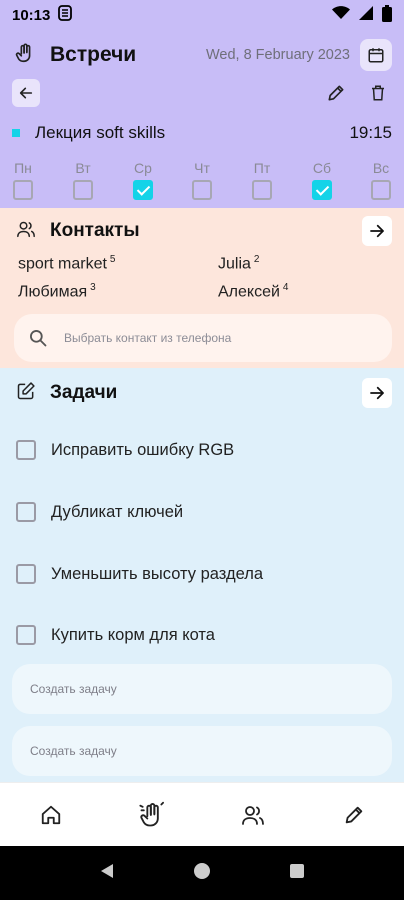  What do you see at coordinates (387, 15) in the screenshot?
I see `battery-icon` at bounding box center [387, 15].